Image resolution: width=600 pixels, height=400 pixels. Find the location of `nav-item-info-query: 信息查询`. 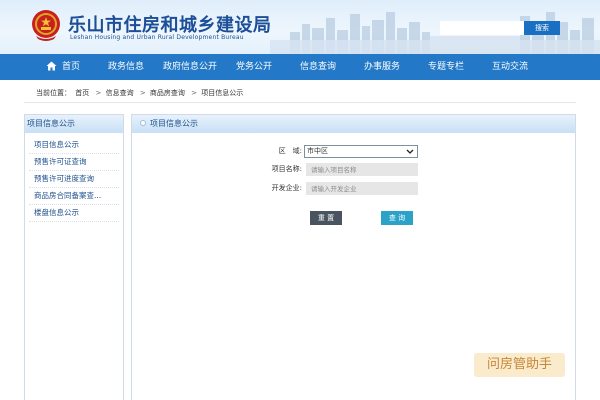

nav-item-info-query: 信息查询 is located at coordinates (318, 67).